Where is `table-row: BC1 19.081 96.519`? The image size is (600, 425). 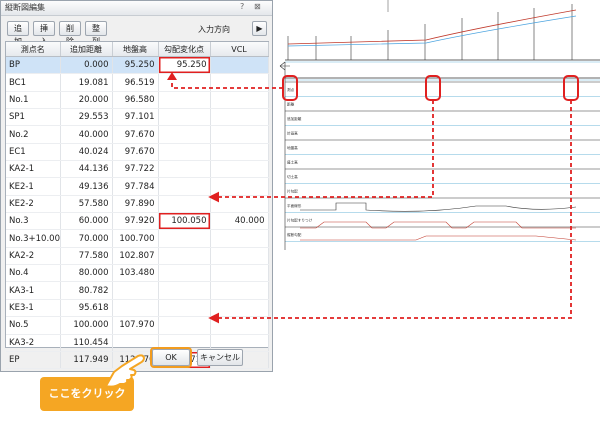
table-row: BC1 19.081 96.519 is located at coordinates (137, 82).